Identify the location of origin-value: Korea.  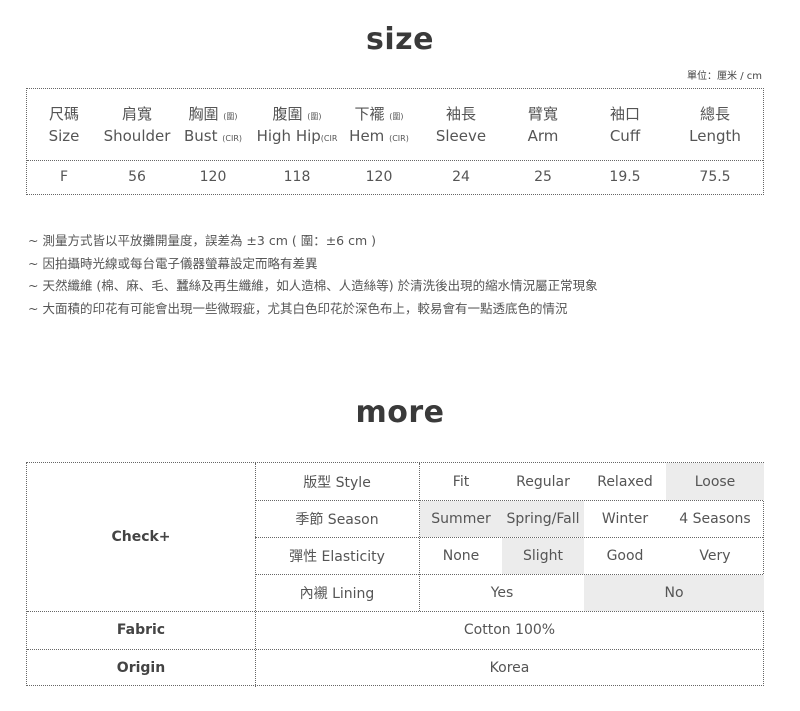
(509, 667).